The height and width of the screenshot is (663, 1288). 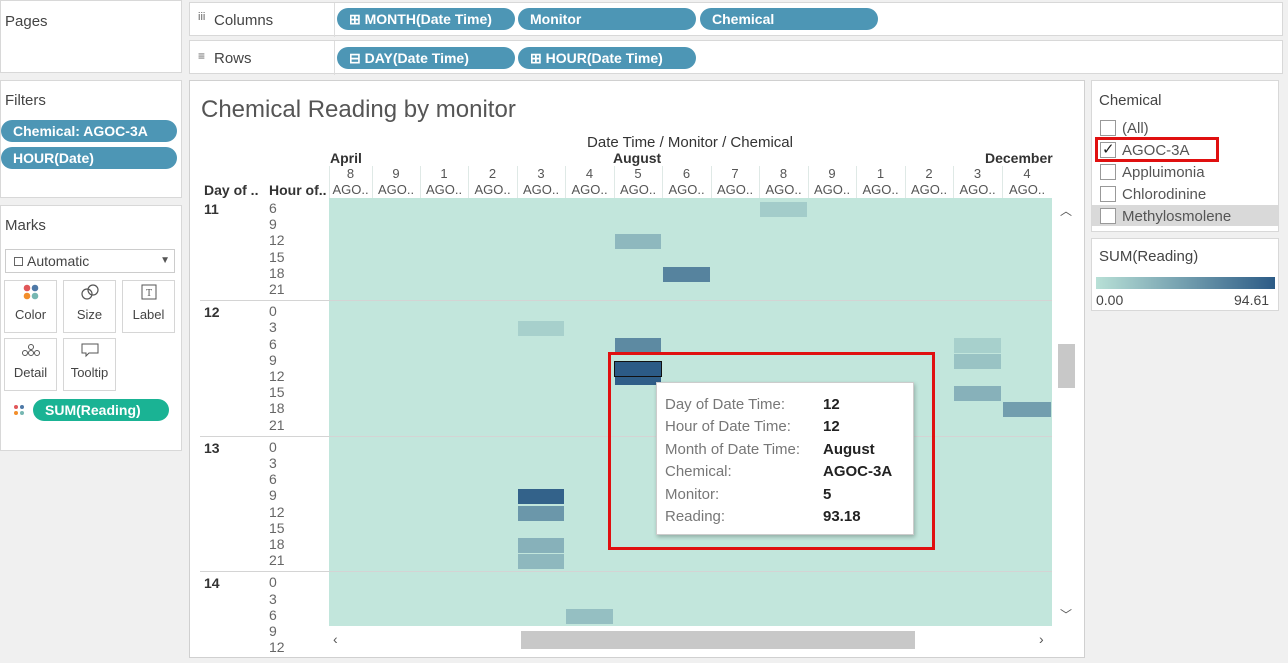 What do you see at coordinates (638, 173) in the screenshot?
I see `monitor-header: 5` at bounding box center [638, 173].